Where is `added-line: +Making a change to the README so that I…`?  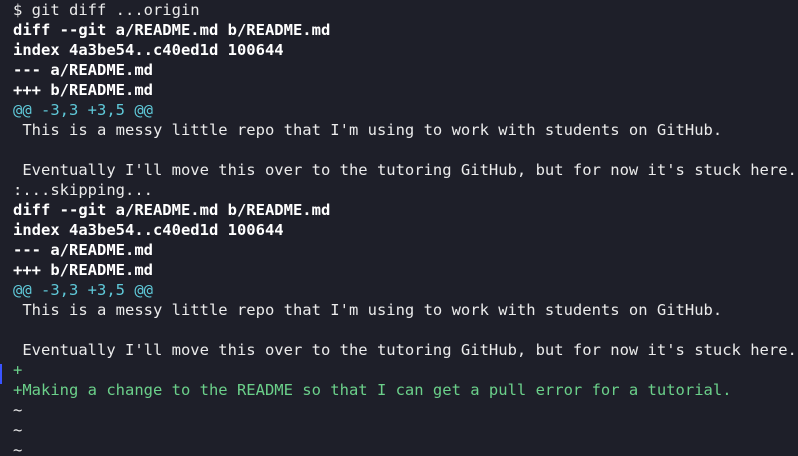
added-line: +Making a change to the README so that I… is located at coordinates (372, 390).